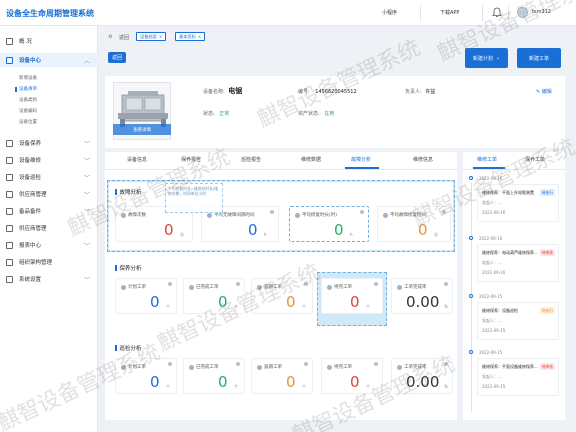 This screenshot has height=432, width=576. Describe the element at coordinates (9, 228) in the screenshot. I see `store-icon` at that location.